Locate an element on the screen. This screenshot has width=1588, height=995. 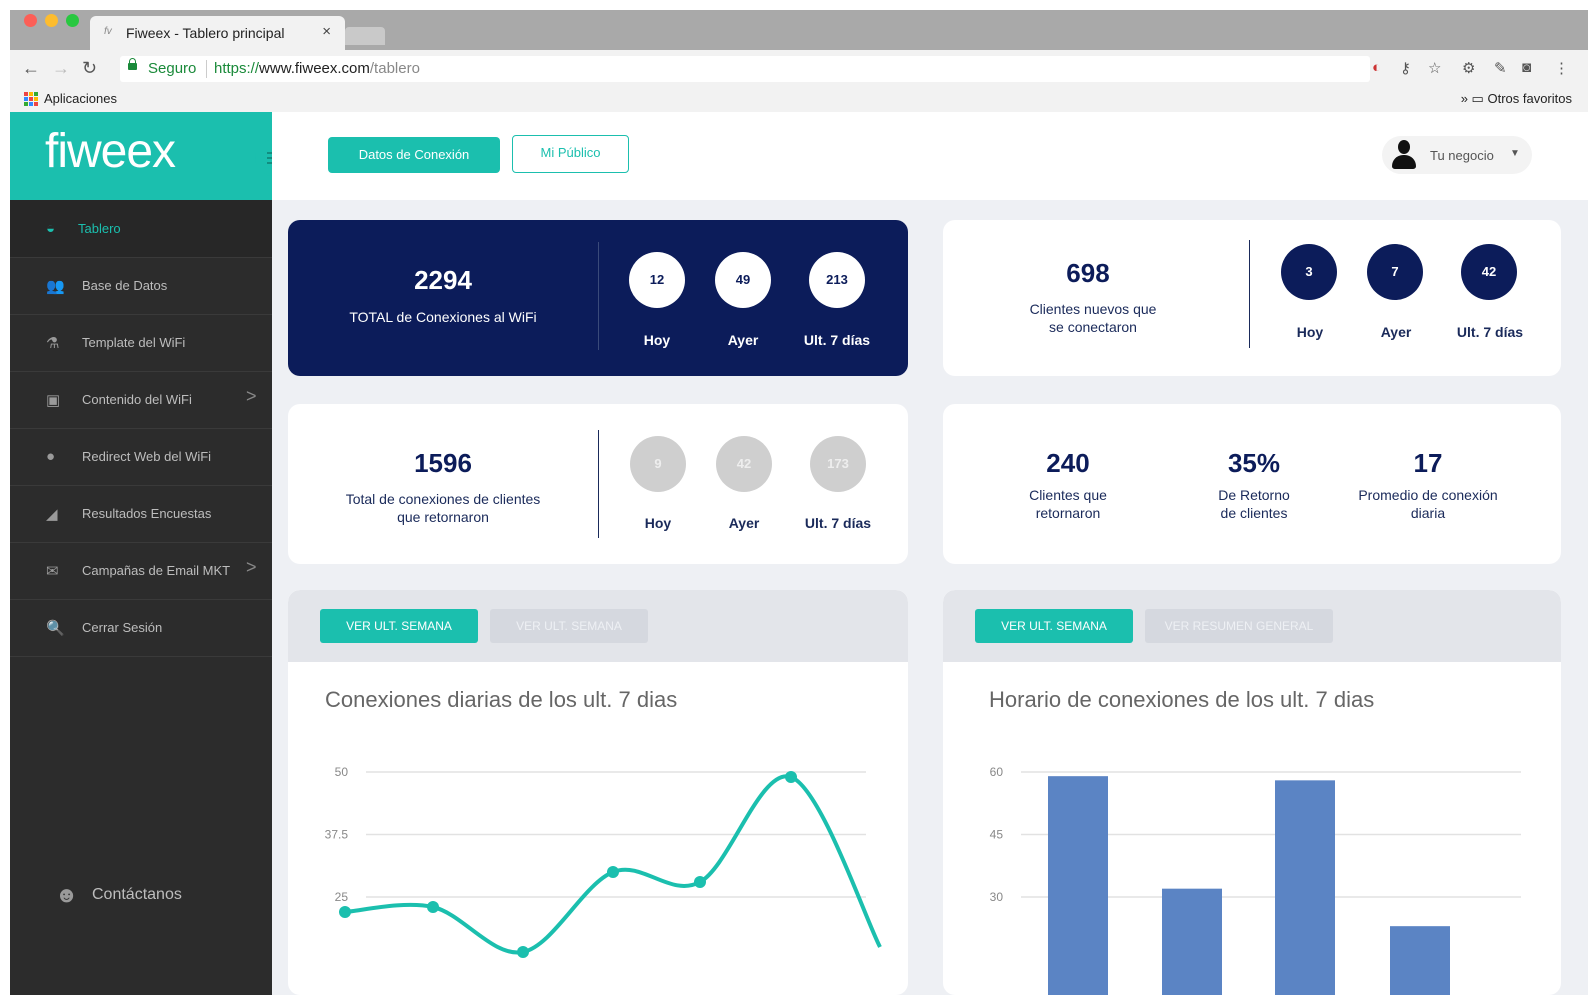
sidebar-item-label: Campañas de Email MKT is located at coordinates (156, 570).